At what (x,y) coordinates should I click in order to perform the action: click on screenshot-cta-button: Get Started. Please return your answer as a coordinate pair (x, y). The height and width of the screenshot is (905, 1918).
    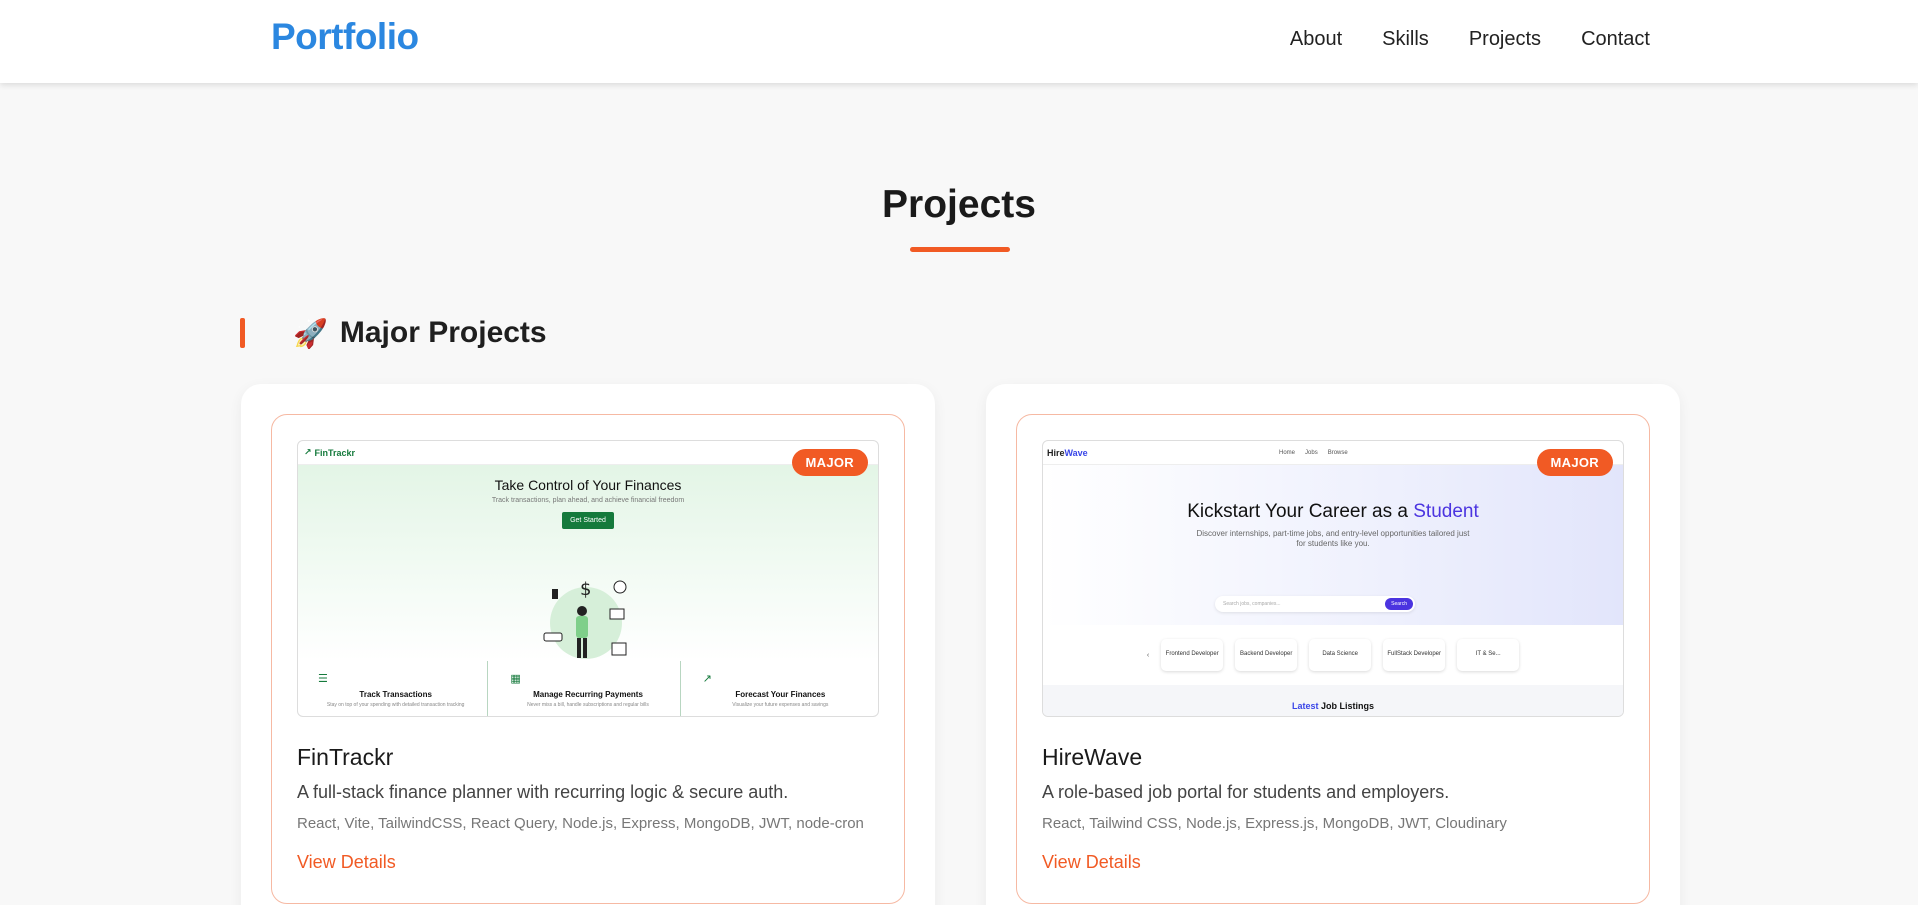
    Looking at the image, I should click on (588, 520).